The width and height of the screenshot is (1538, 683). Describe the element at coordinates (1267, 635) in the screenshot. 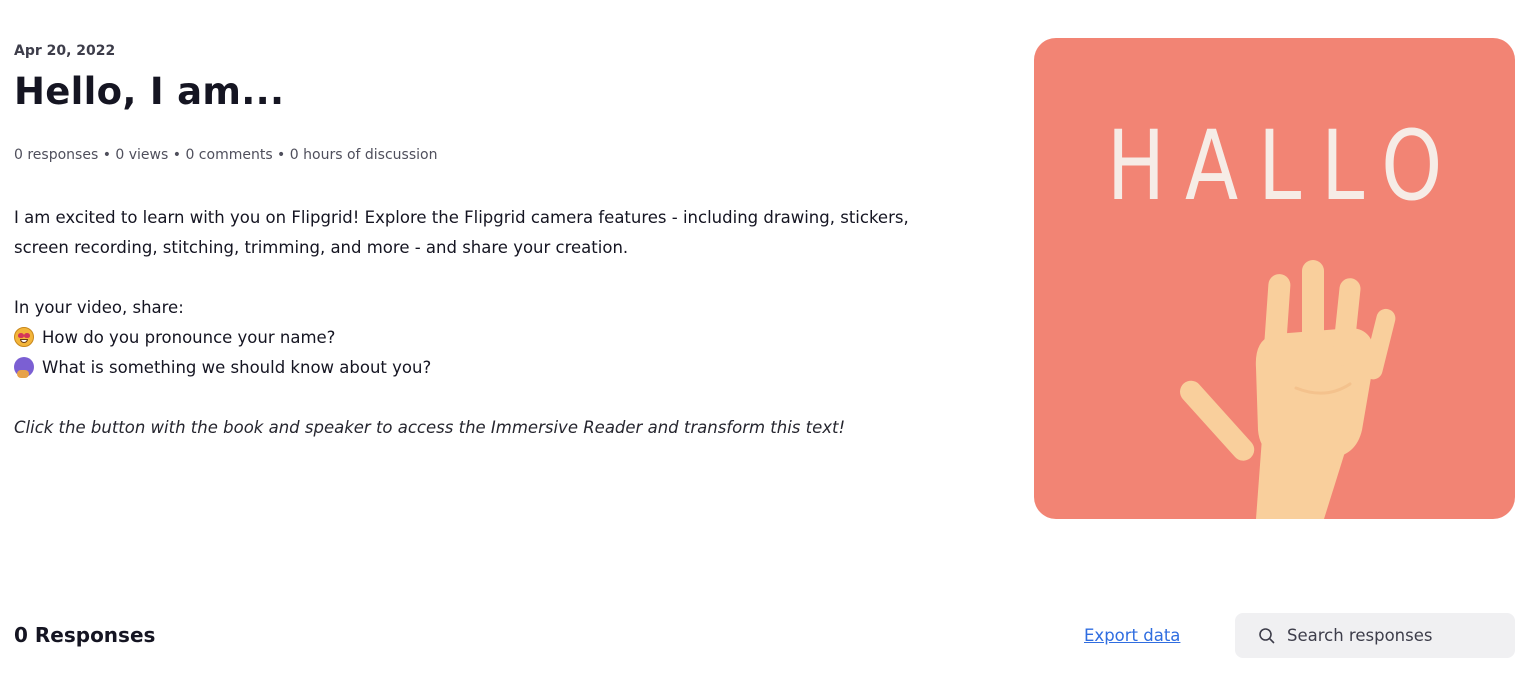

I see `search-icon` at that location.